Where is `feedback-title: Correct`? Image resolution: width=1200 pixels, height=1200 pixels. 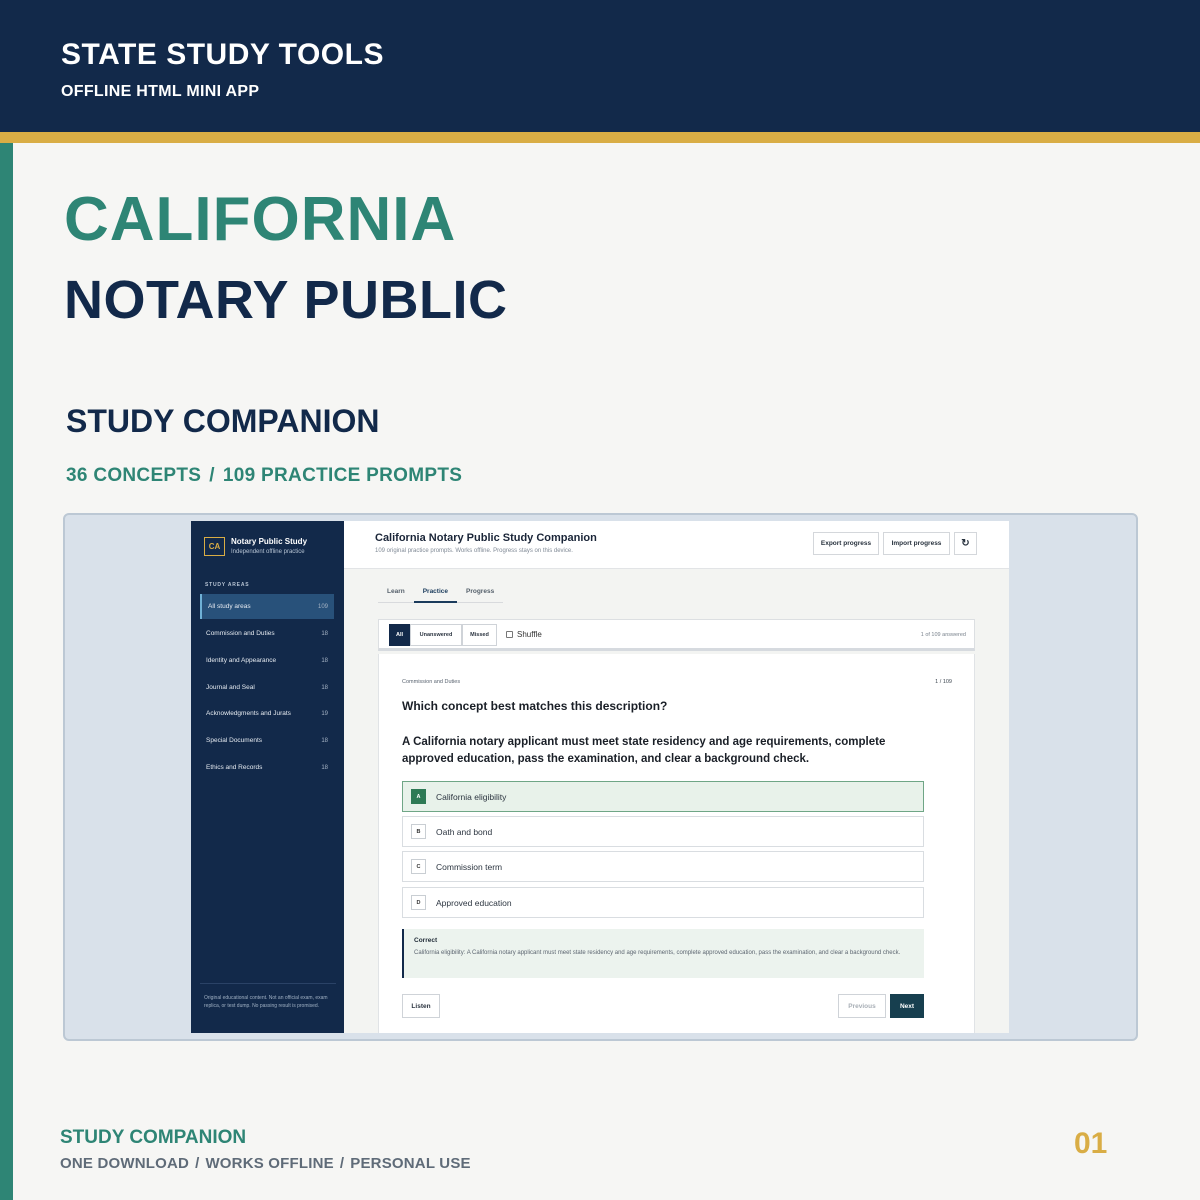
feedback-title: Correct is located at coordinates (426, 940).